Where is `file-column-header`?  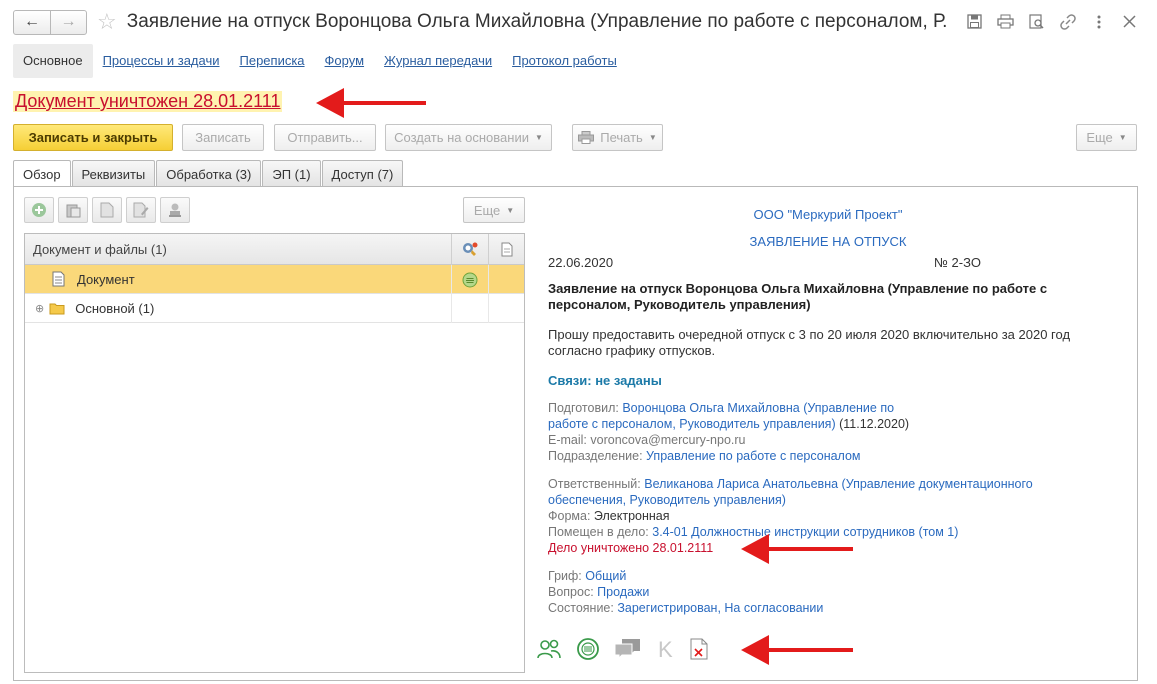 file-column-header is located at coordinates (506, 249).